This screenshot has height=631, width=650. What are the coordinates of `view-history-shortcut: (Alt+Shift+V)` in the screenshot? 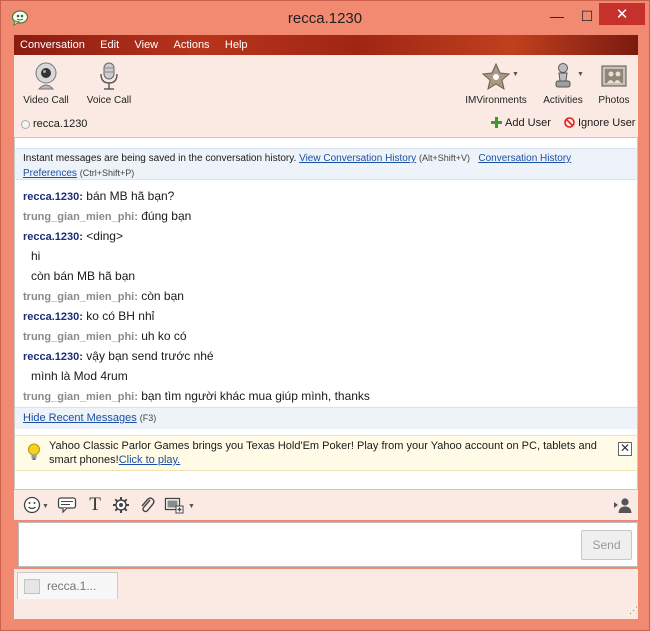 It's located at (444, 158).